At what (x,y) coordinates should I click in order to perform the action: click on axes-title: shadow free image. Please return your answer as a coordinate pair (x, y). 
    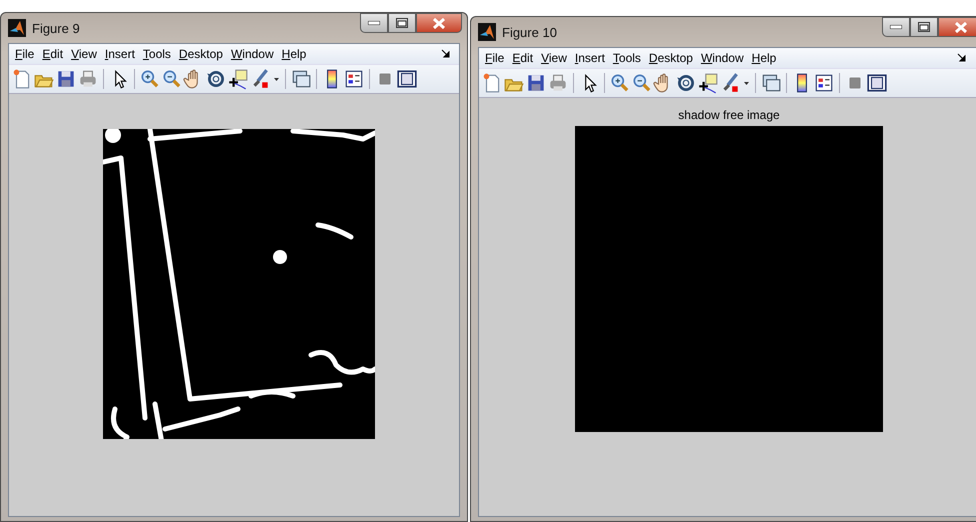
    Looking at the image, I should click on (729, 115).